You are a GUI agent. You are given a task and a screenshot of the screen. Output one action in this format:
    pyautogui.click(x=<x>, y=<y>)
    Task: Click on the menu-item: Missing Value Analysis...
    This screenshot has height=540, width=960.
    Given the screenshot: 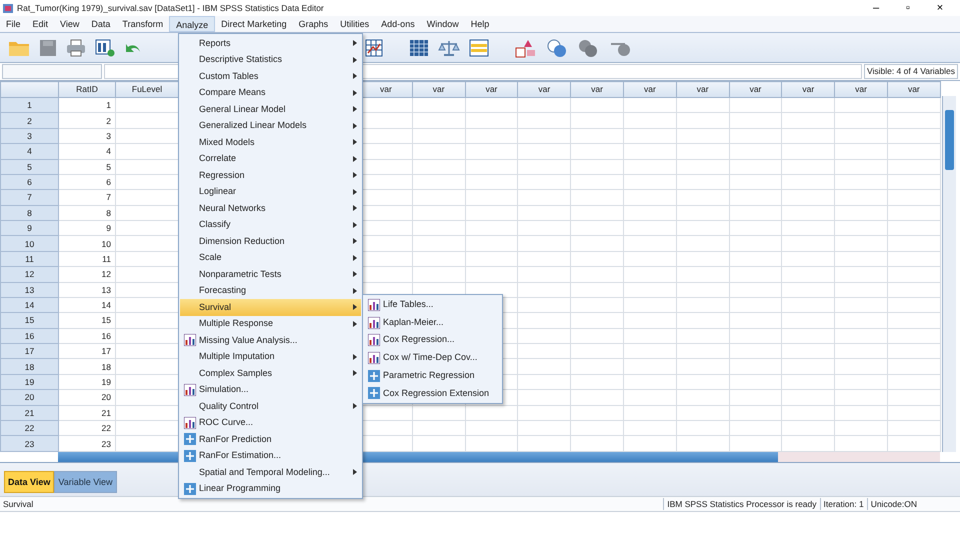 What is the action you would take?
    pyautogui.click(x=270, y=340)
    